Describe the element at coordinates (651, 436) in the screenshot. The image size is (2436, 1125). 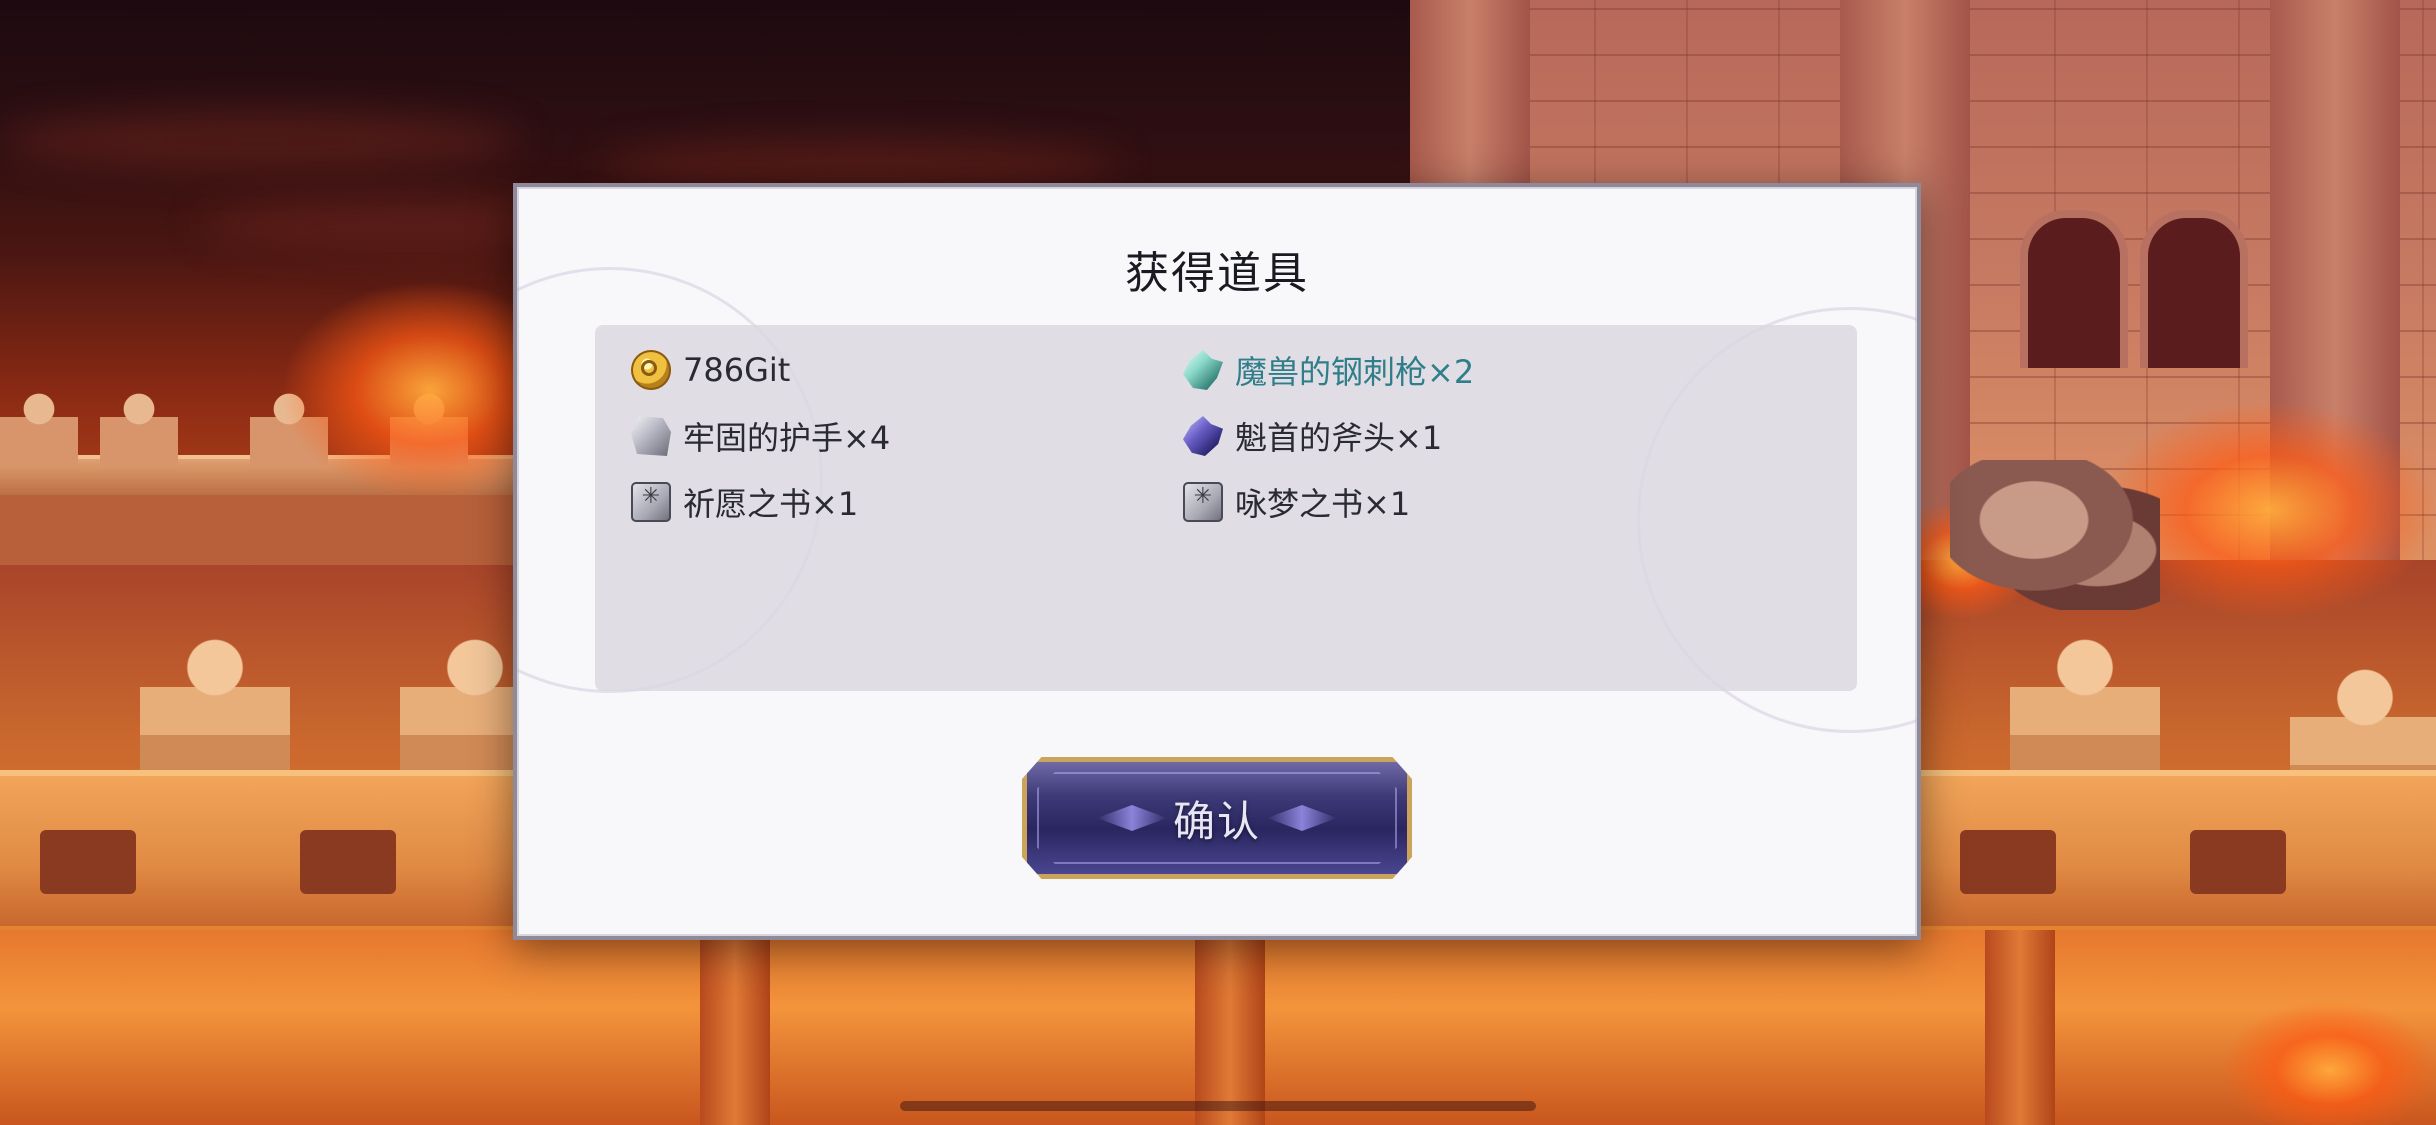
I see `gauntlet-icon` at that location.